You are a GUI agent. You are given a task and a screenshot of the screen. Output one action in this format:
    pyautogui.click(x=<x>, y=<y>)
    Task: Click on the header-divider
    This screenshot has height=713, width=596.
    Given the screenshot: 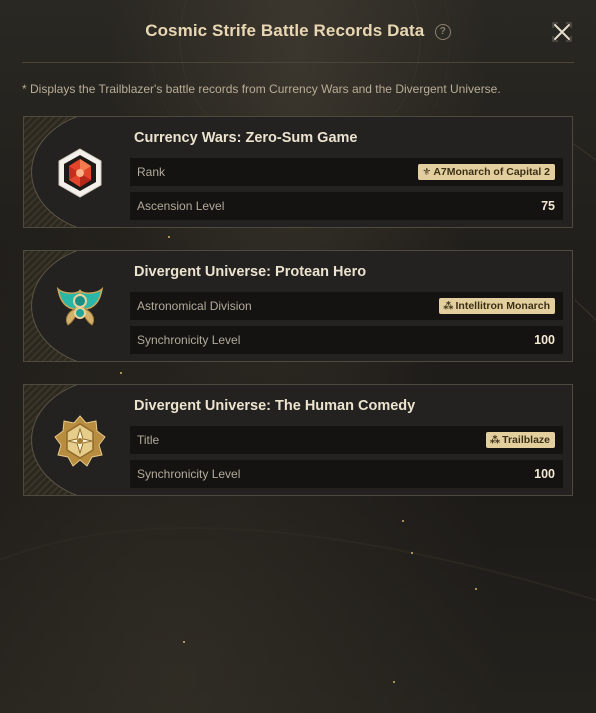 What is the action you would take?
    pyautogui.click(x=298, y=62)
    